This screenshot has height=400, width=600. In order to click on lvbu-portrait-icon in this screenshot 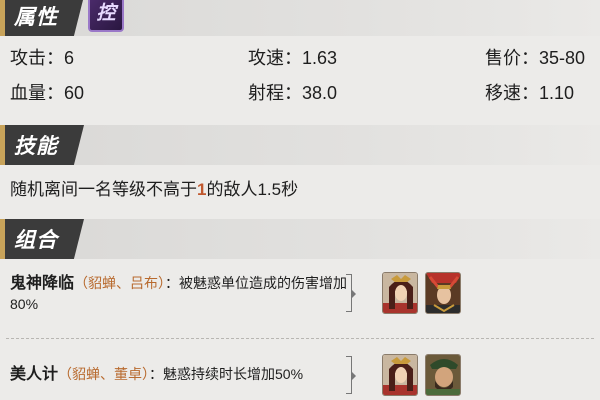, I will do `click(443, 293)`.